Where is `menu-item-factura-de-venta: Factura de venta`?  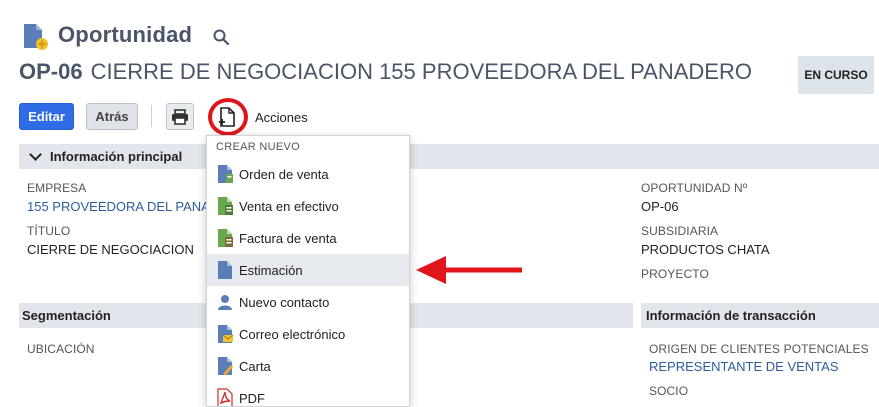 menu-item-factura-de-venta: Factura de venta is located at coordinates (308, 238).